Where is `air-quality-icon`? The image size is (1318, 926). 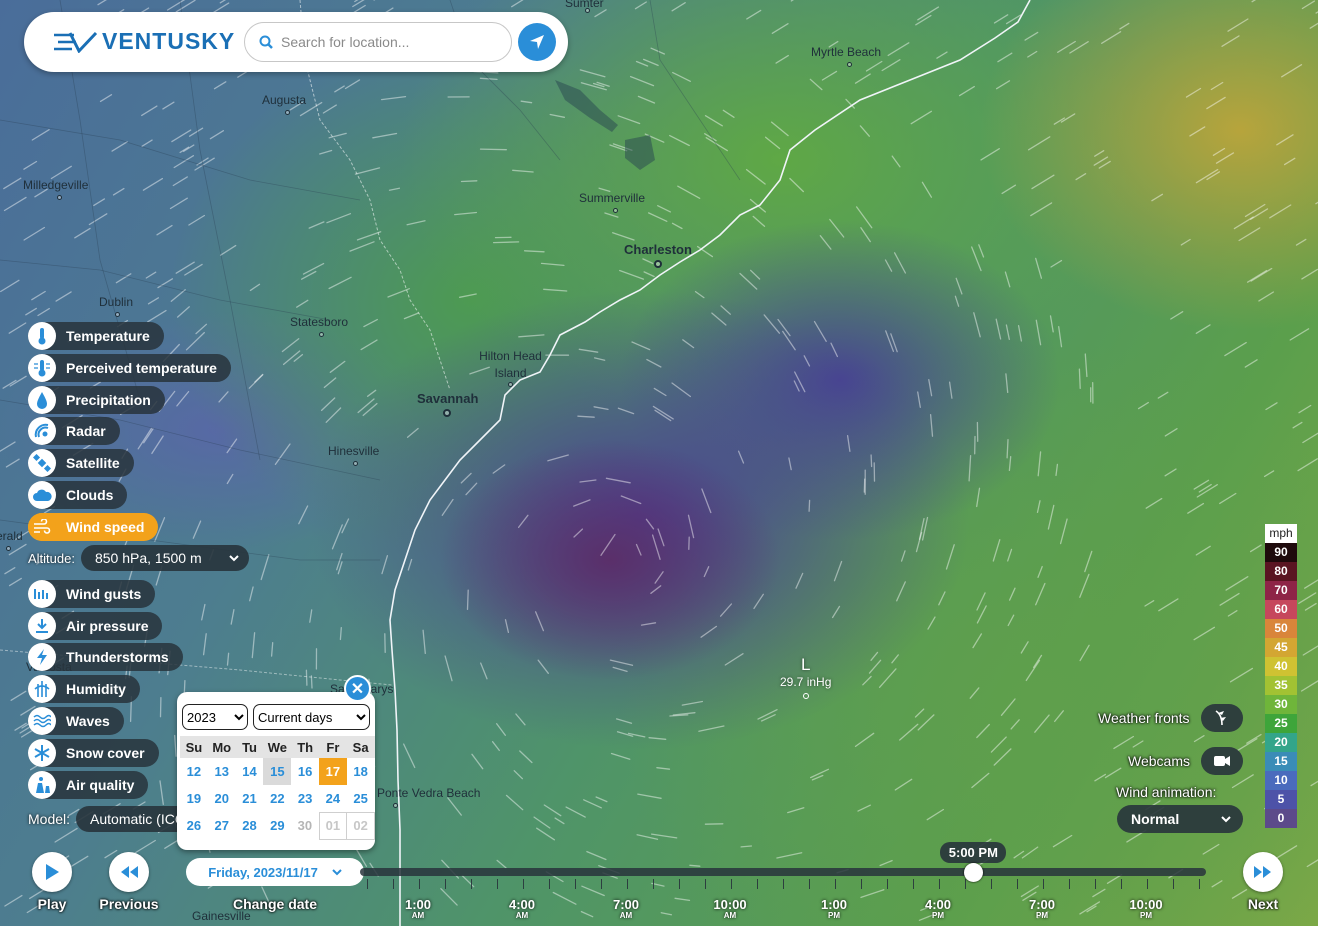 air-quality-icon is located at coordinates (42, 785).